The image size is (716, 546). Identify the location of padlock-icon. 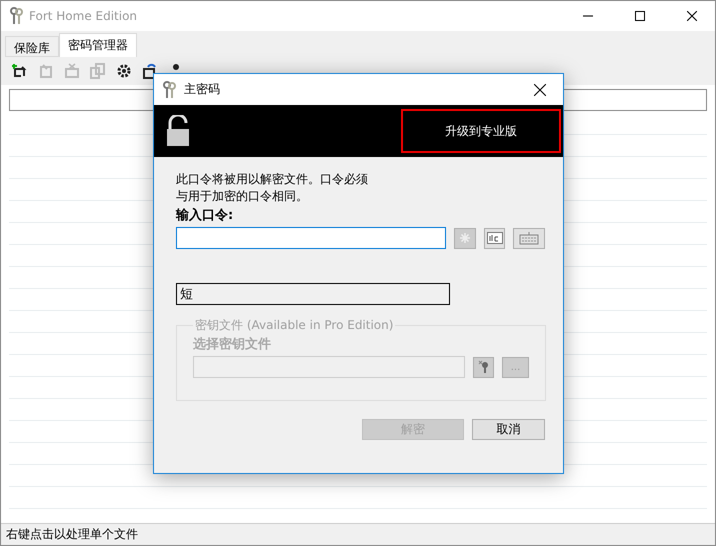
(178, 131).